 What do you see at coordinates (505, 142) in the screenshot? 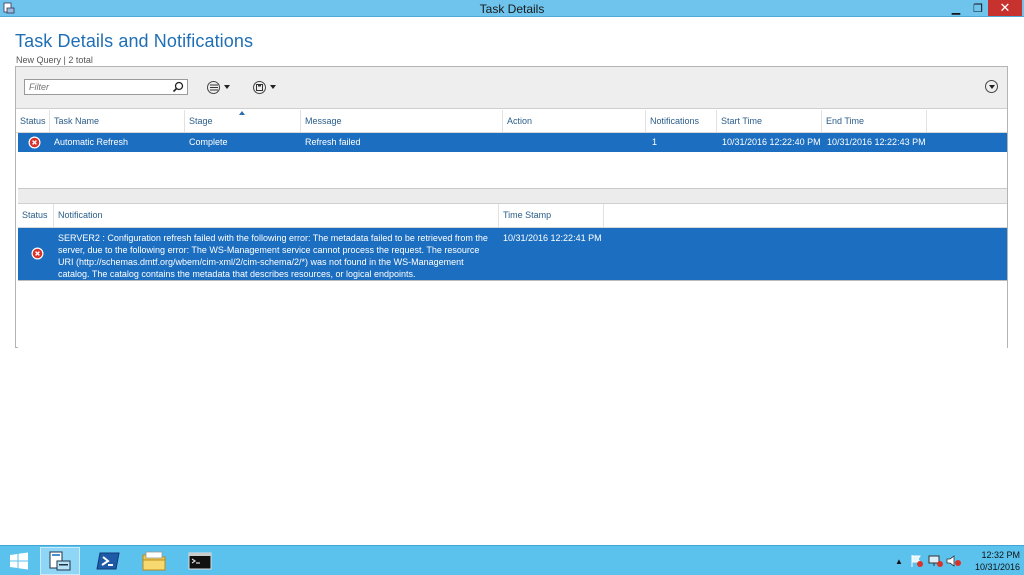
I see `action-cell` at bounding box center [505, 142].